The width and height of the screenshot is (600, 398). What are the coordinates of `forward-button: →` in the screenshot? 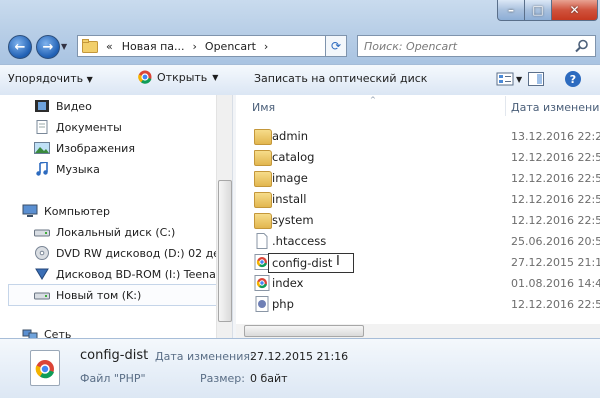 It's located at (48, 47).